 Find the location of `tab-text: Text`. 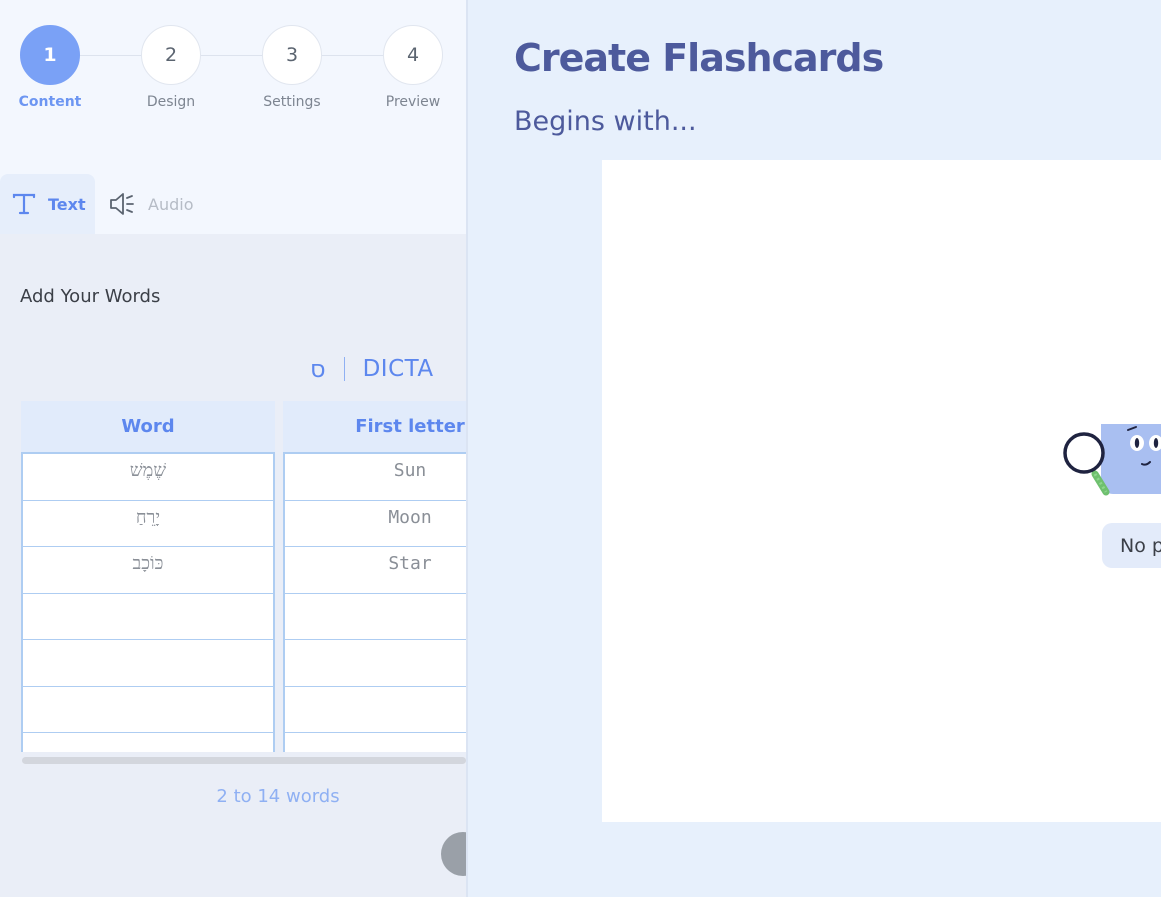

tab-text: Text is located at coordinates (47, 204).